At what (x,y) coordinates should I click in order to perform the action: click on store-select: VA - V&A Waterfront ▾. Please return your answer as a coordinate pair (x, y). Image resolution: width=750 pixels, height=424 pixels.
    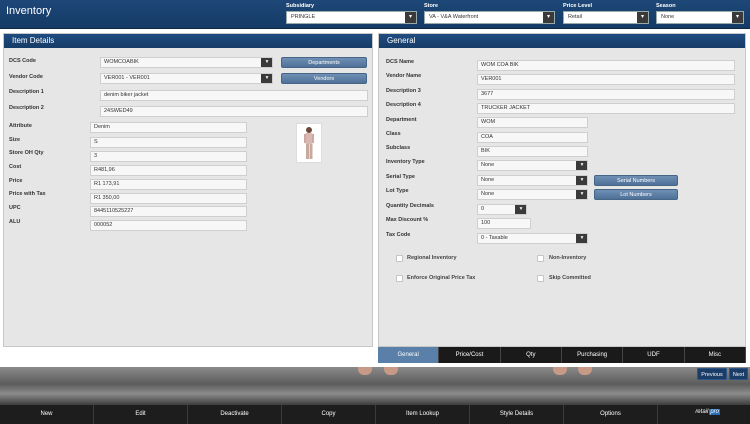
    Looking at the image, I should click on (489, 17).